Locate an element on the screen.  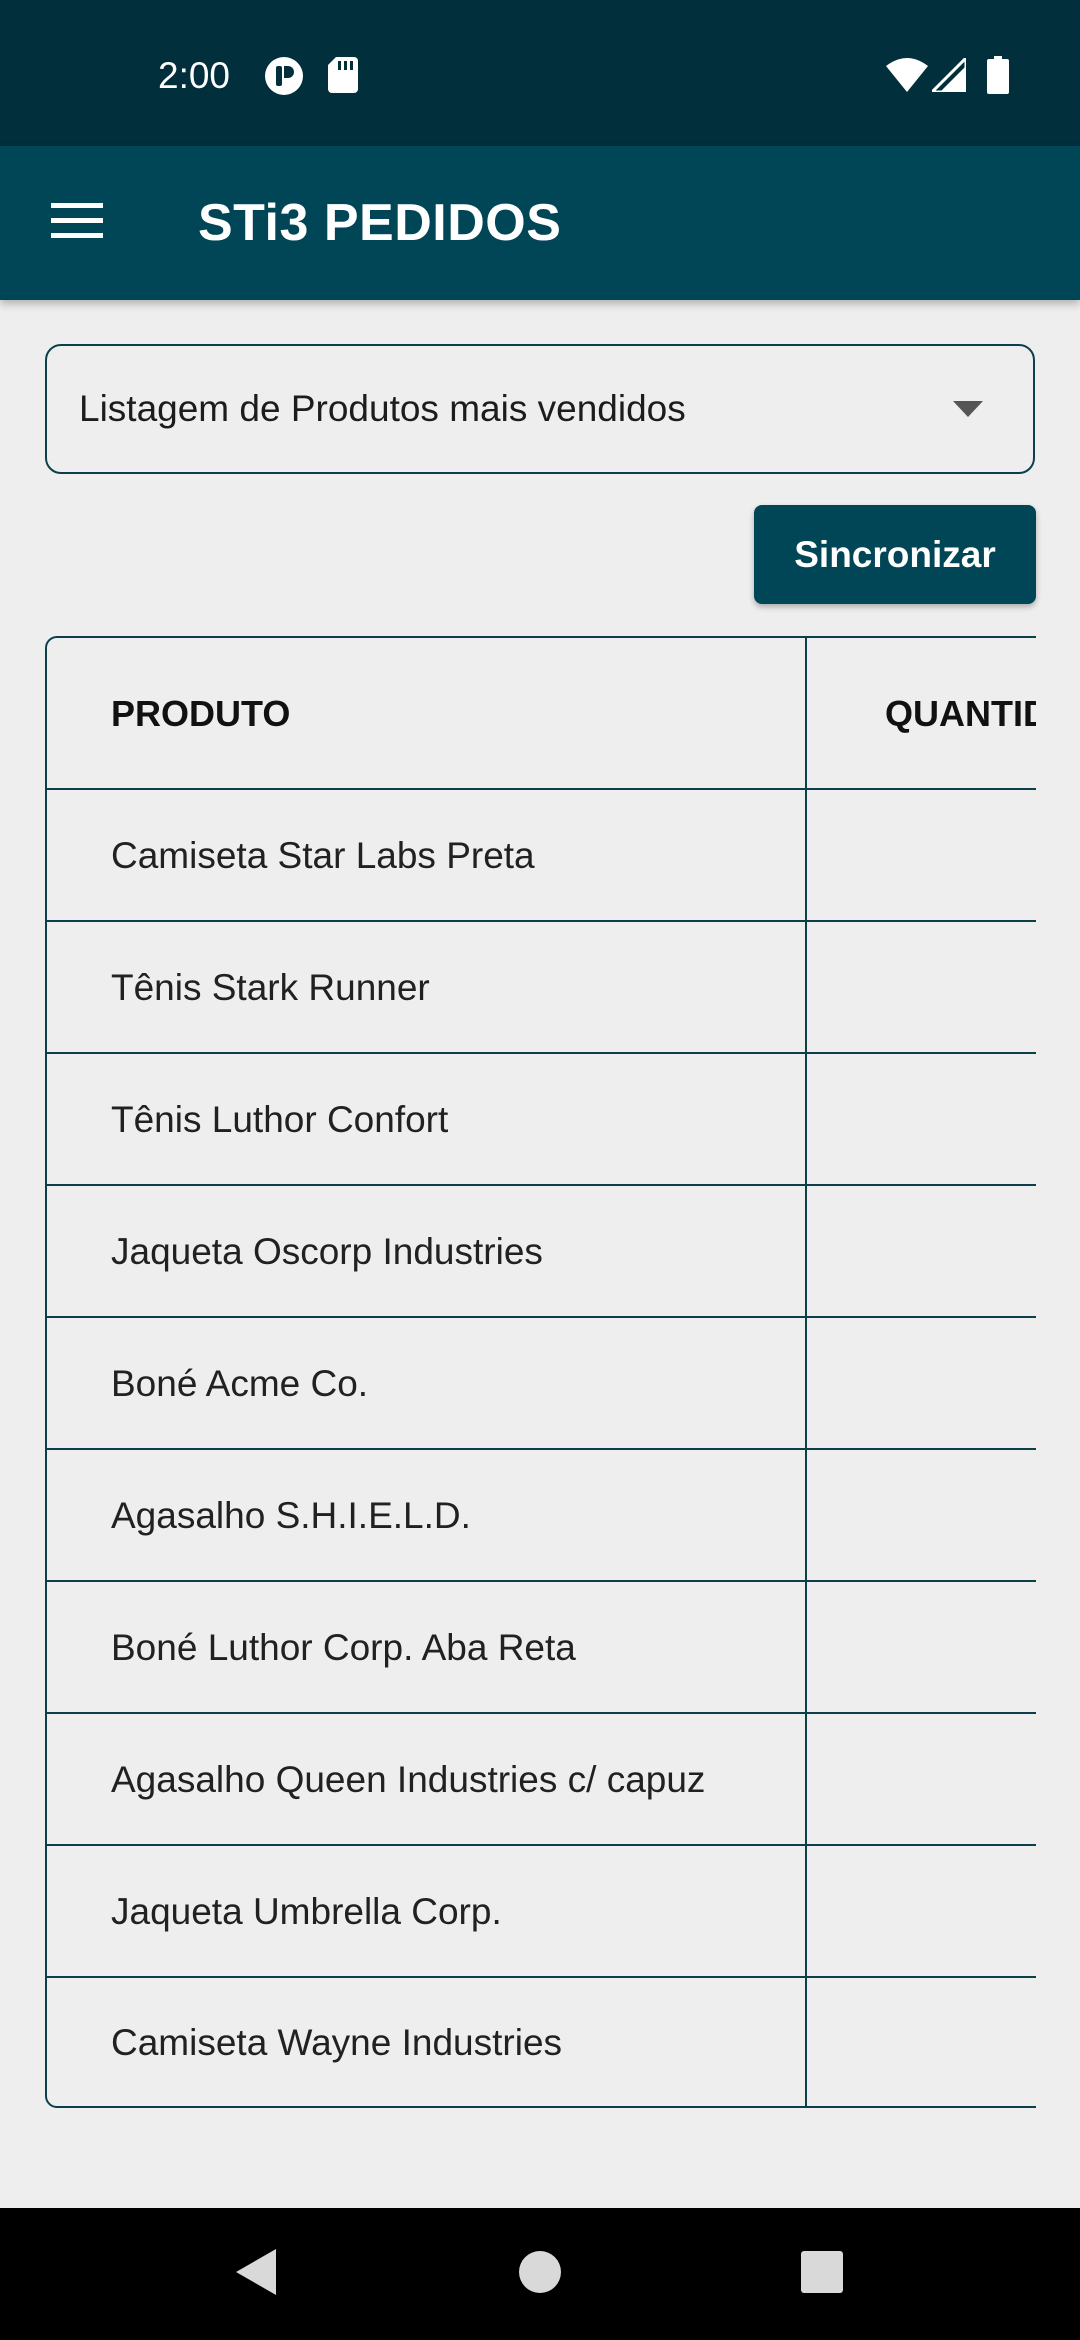
table-row: Camiseta Star Labs Preta is located at coordinates (541, 856).